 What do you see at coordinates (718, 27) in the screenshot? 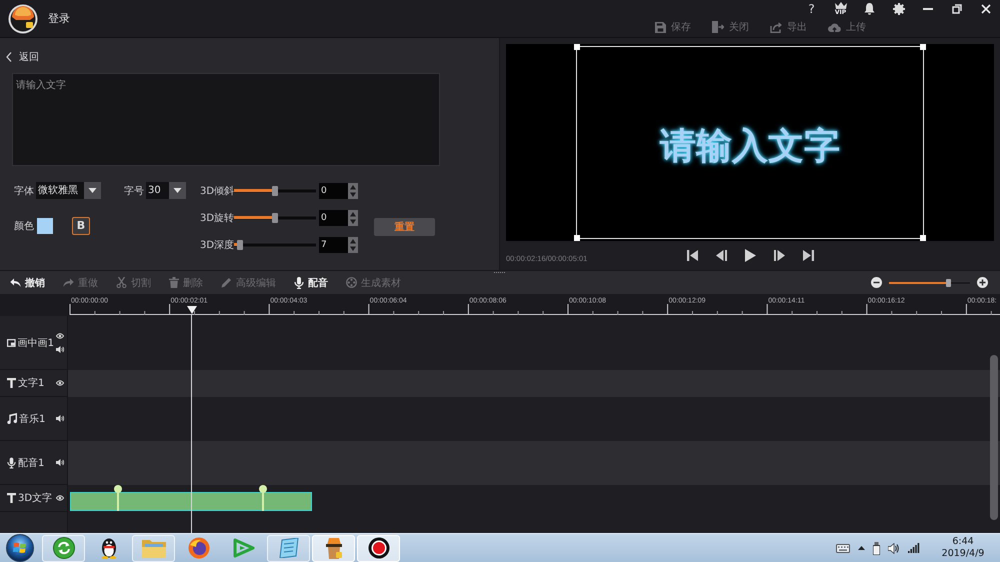
I see `exit-door-icon` at bounding box center [718, 27].